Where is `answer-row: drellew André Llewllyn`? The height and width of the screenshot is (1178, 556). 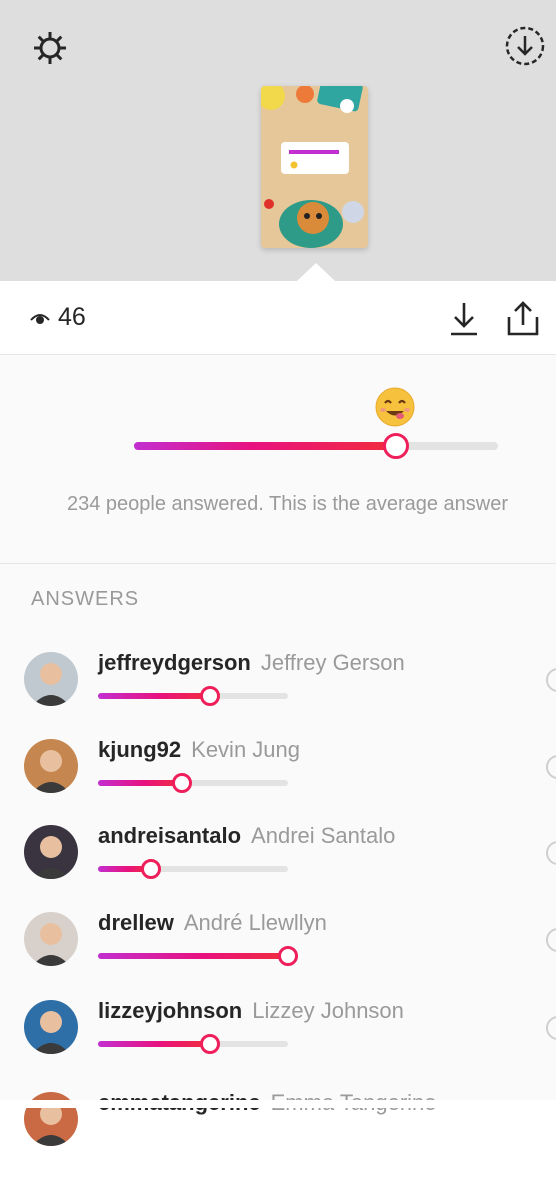 answer-row: drellew André Llewllyn is located at coordinates (278, 954).